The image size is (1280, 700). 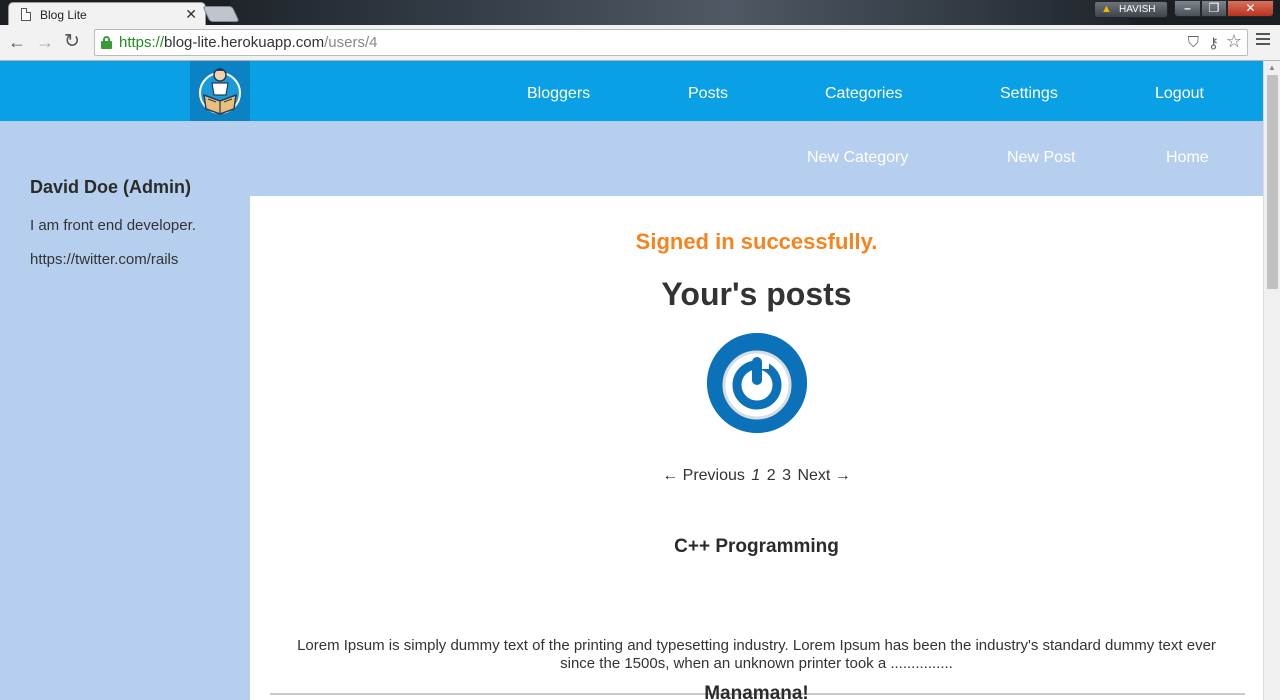 I want to click on minimize-icon: –, so click(x=1187, y=8).